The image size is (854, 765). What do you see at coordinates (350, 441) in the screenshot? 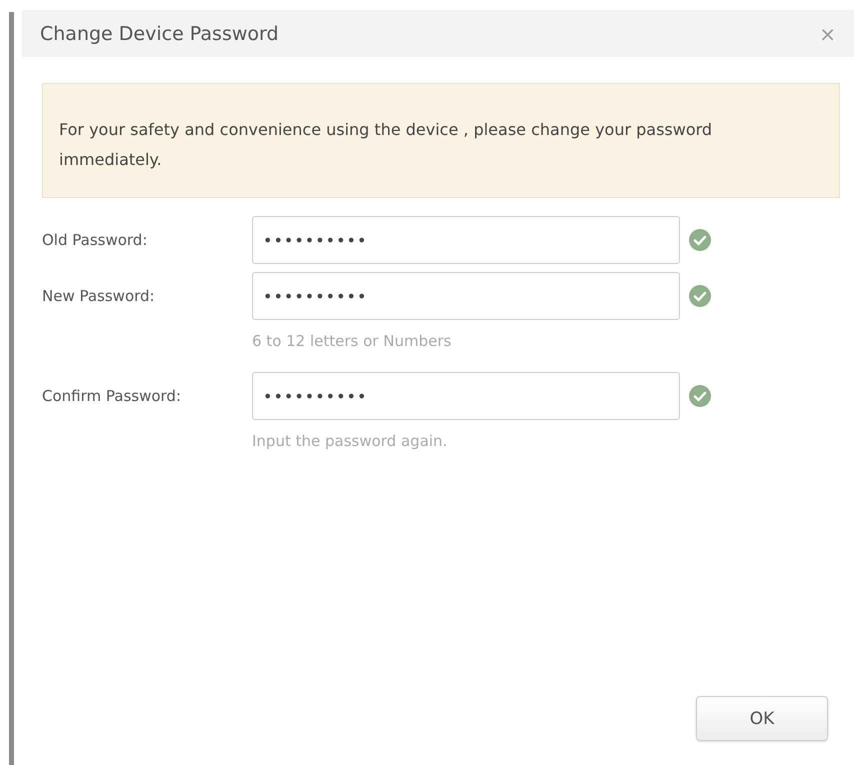
I see `field-hint: Input the password again.` at bounding box center [350, 441].